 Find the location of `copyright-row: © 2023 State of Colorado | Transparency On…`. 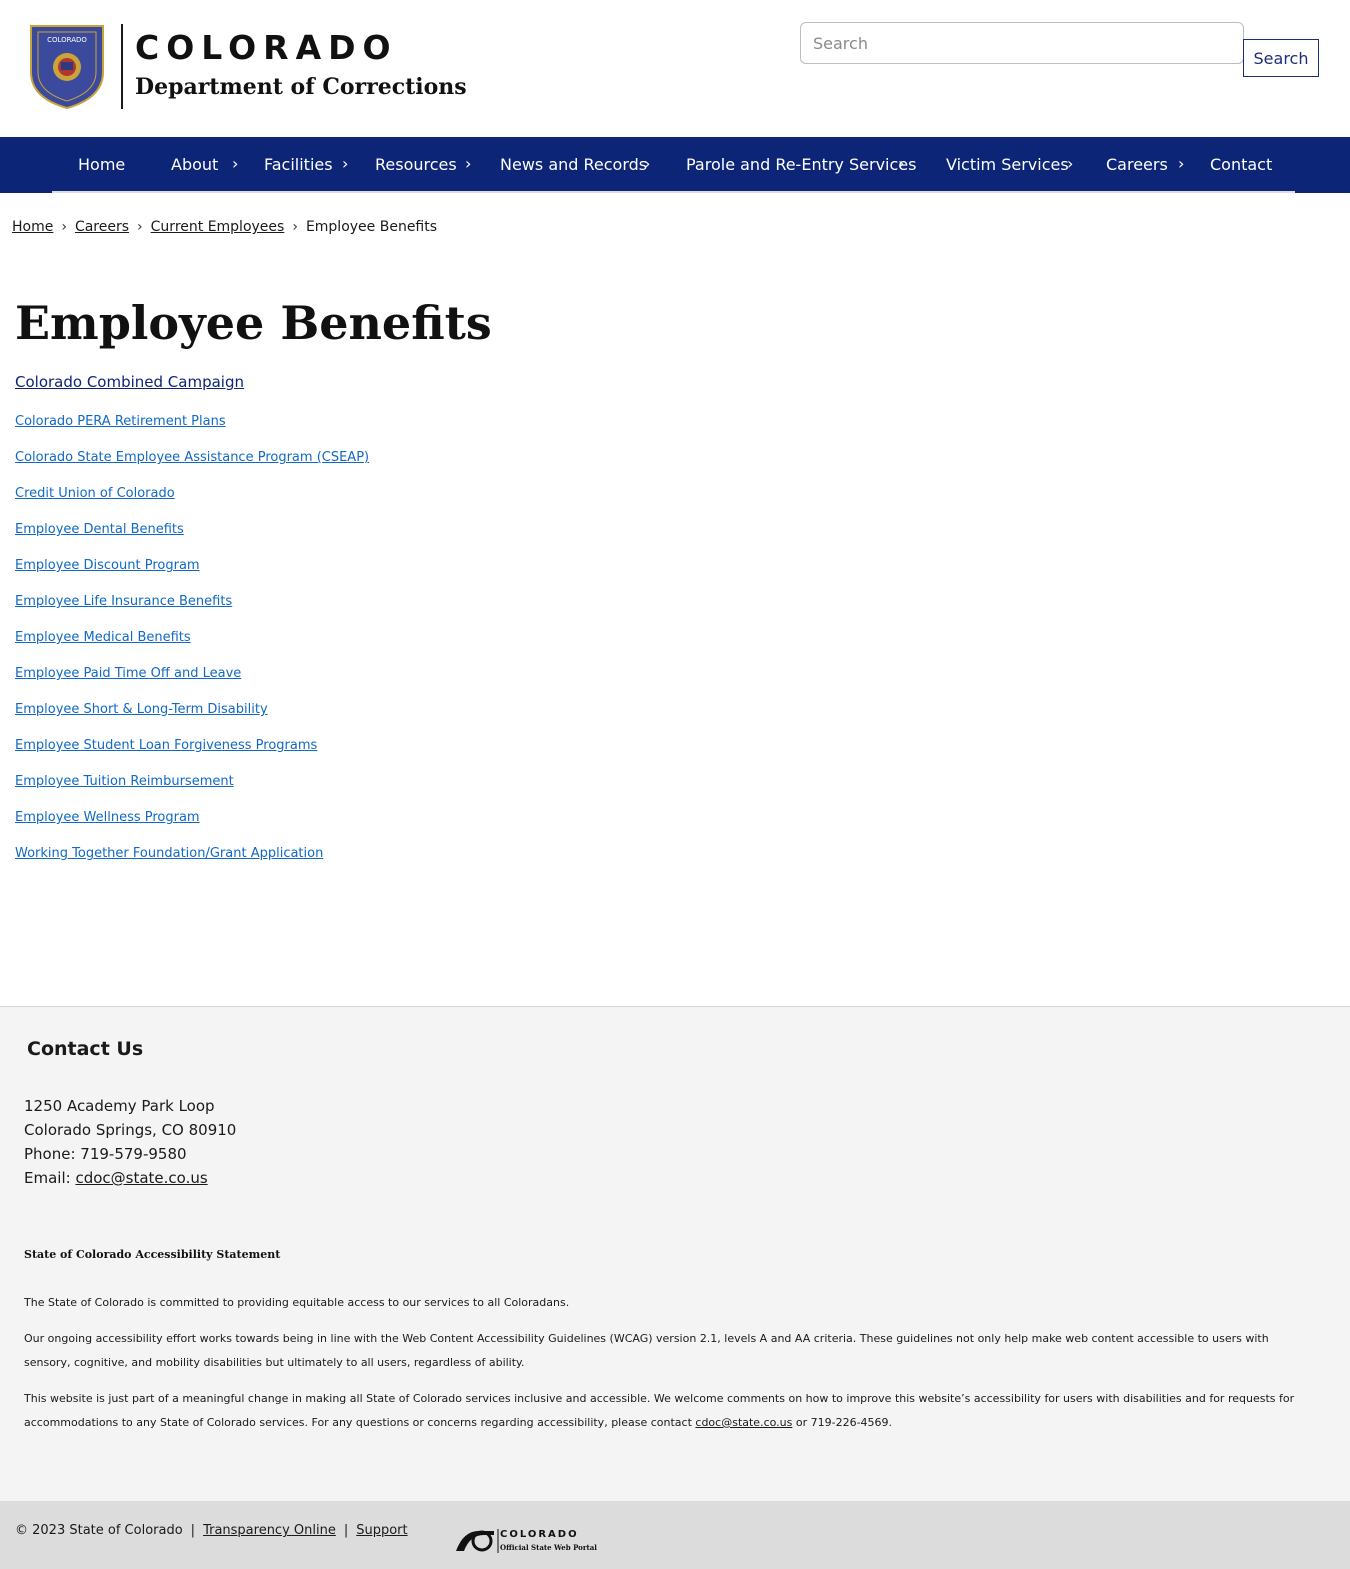

copyright-row: © 2023 State of Colorado | Transparency On… is located at coordinates (211, 1530).